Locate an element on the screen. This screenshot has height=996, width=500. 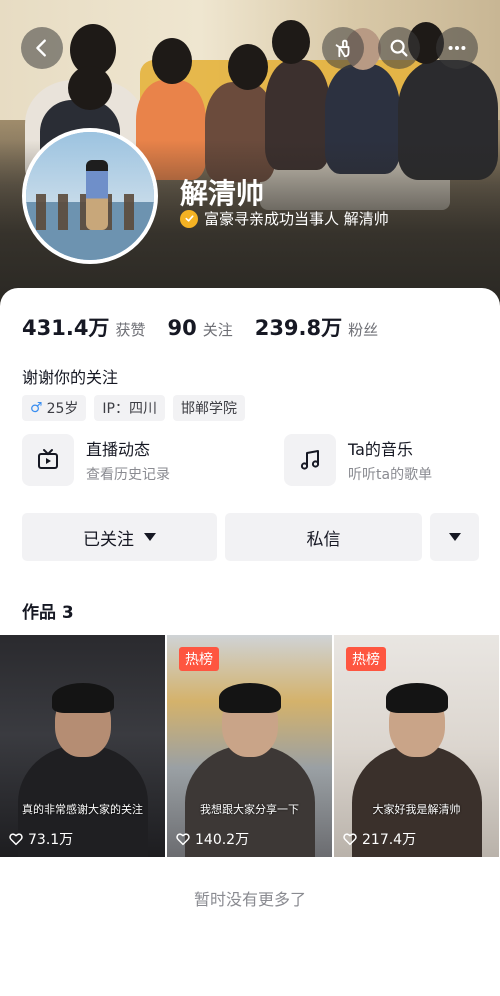
no-more-content-text: 暂时没有更多了 is located at coordinates (249, 899).